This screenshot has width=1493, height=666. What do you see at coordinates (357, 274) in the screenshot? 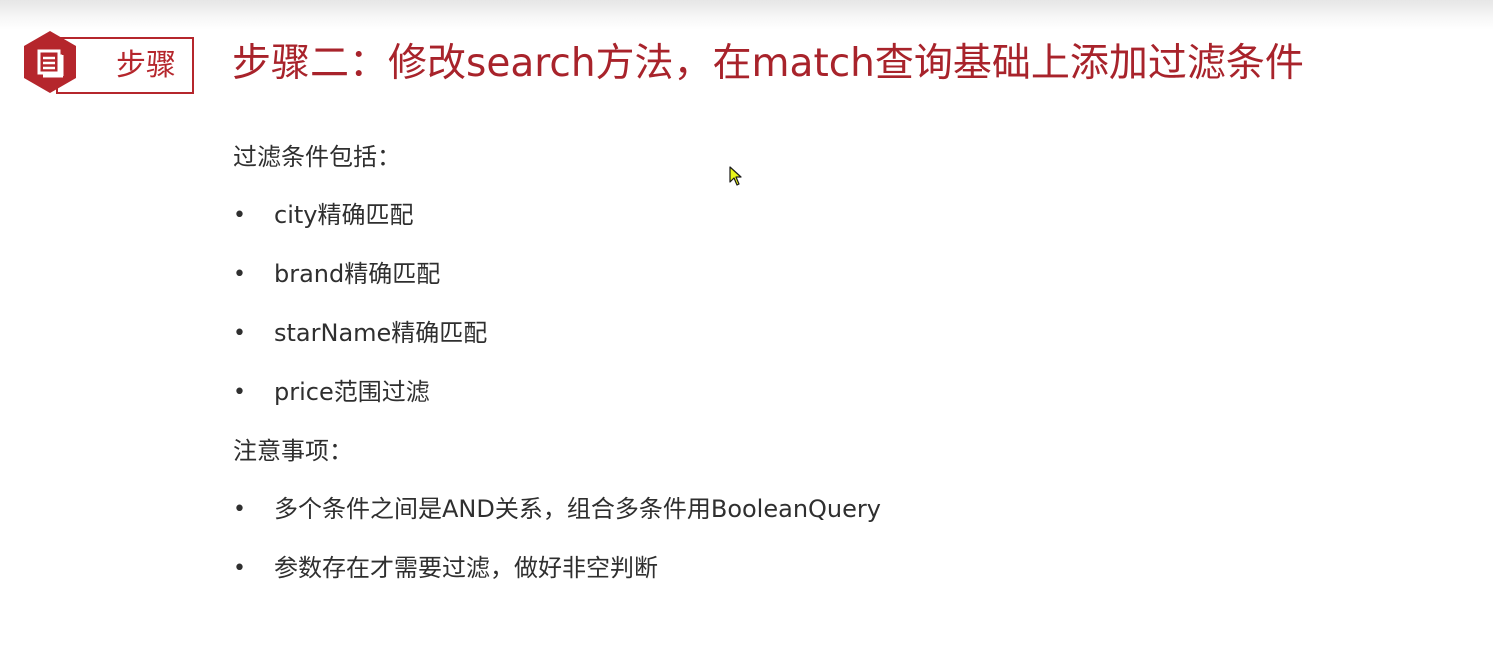
I see `list-item-text: brand精确匹配` at bounding box center [357, 274].